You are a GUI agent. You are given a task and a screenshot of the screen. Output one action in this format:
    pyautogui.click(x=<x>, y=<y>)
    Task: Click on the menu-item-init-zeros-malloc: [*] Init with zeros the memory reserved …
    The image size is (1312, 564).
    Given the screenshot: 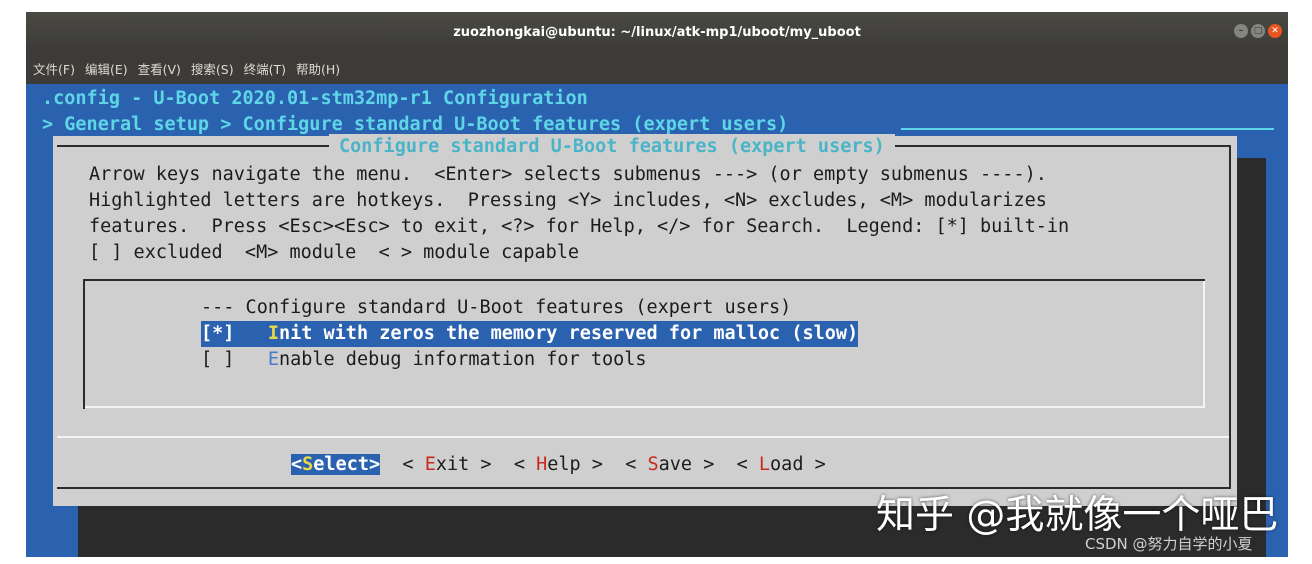 What is the action you would take?
    pyautogui.click(x=530, y=334)
    